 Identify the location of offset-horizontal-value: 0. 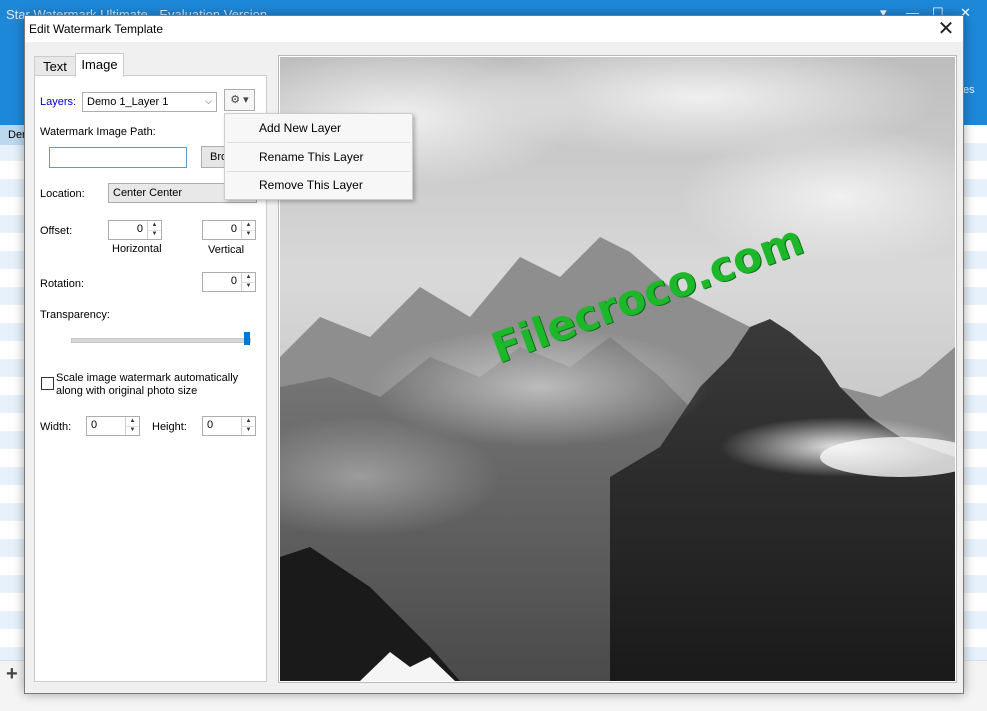
(139, 229).